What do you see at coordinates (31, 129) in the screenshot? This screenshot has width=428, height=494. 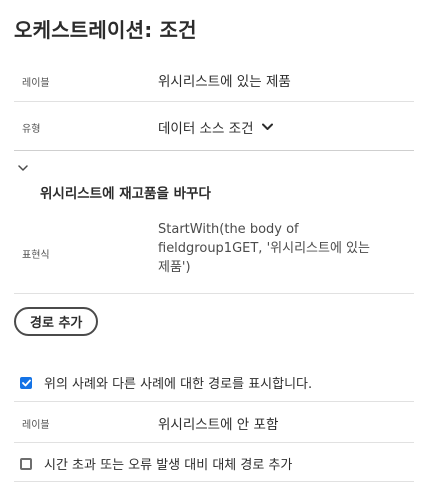 I see `type-field-label: 유형` at bounding box center [31, 129].